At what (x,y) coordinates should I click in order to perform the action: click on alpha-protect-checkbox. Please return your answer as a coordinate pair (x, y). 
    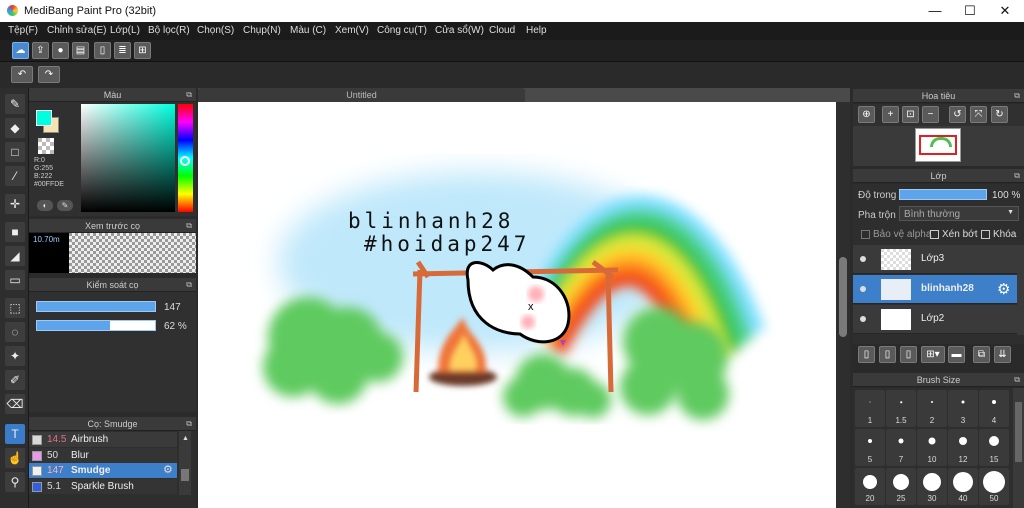
    Looking at the image, I should click on (865, 234).